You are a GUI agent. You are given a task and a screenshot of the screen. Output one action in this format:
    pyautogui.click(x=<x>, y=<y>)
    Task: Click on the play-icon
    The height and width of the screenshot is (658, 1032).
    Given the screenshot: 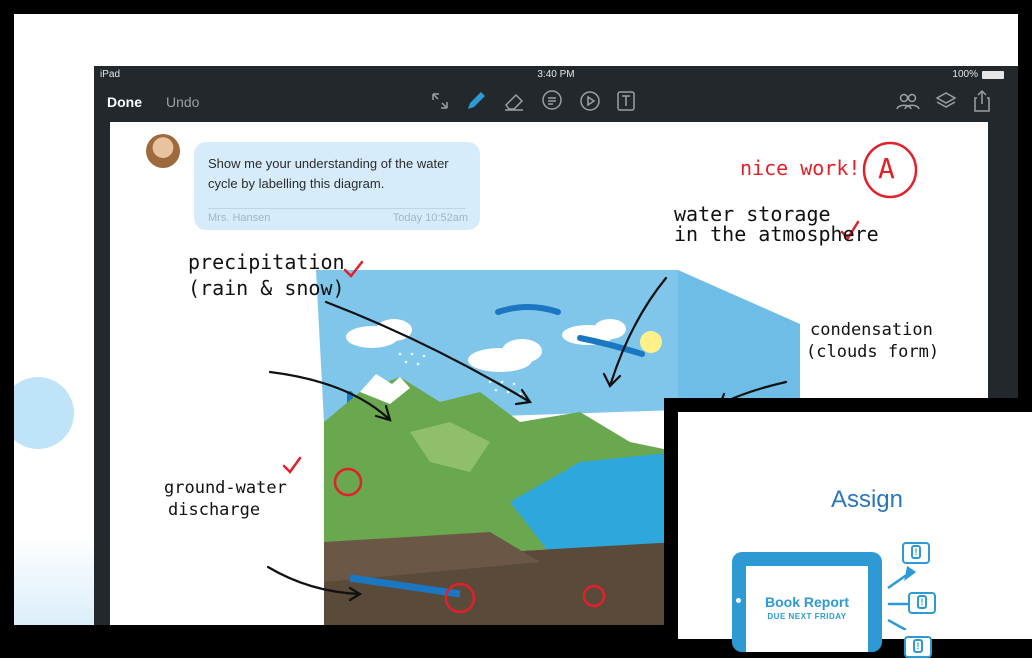 What is the action you would take?
    pyautogui.click(x=590, y=101)
    